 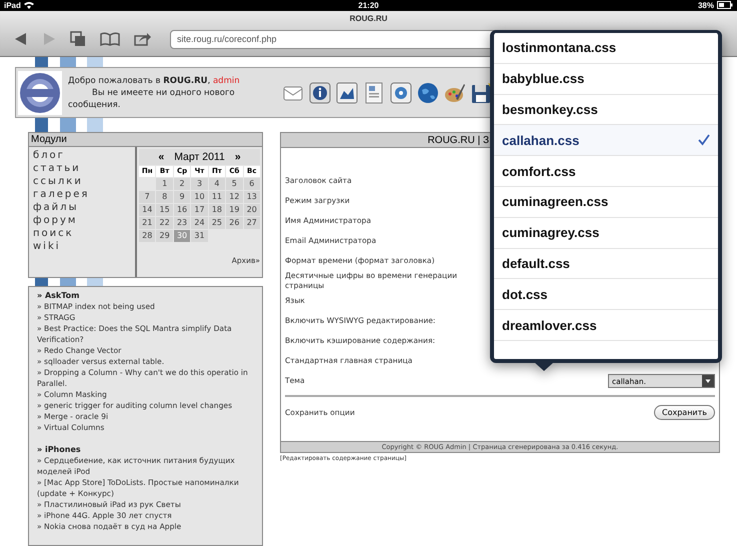 What do you see at coordinates (182, 184) in the screenshot?
I see `calendar-day: 2` at bounding box center [182, 184].